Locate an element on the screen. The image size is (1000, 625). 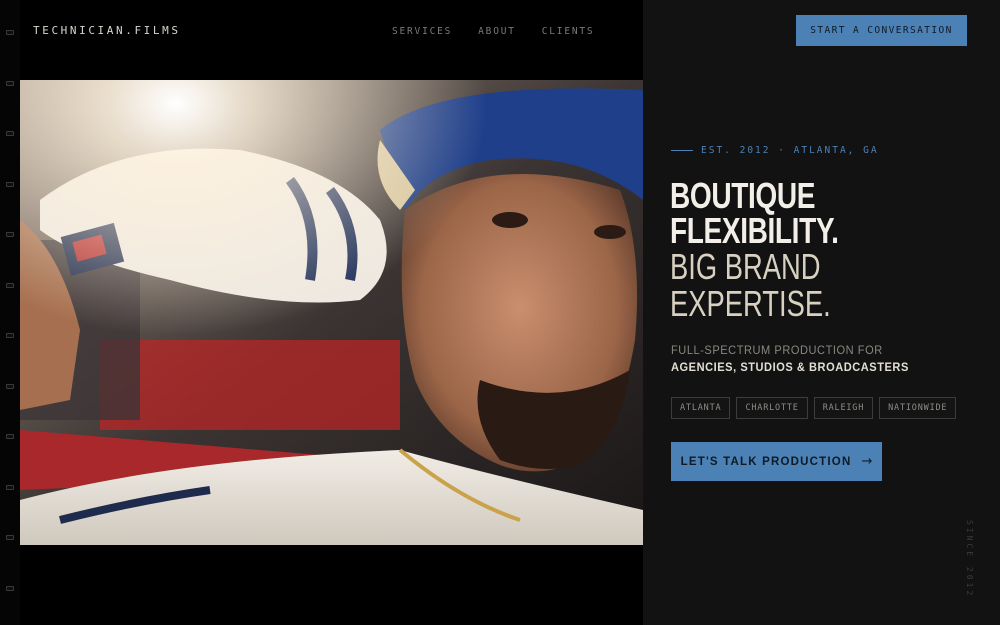
talk-production-button: LET'S TALK PRODUCTION → is located at coordinates (776, 461).